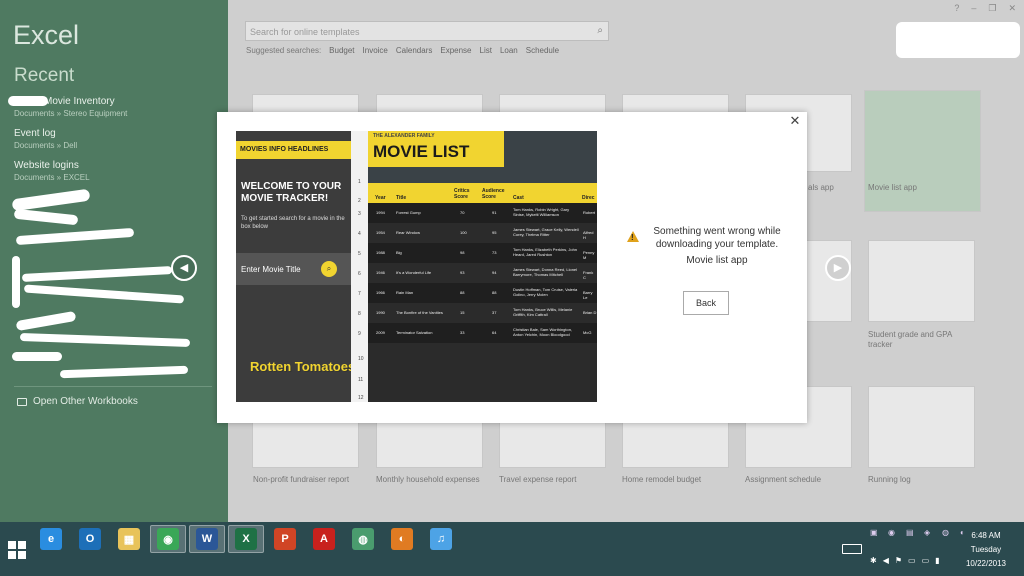 This screenshot has width=1024, height=576. What do you see at coordinates (375, 50) in the screenshot?
I see `suggestion-link: Invoice` at bounding box center [375, 50].